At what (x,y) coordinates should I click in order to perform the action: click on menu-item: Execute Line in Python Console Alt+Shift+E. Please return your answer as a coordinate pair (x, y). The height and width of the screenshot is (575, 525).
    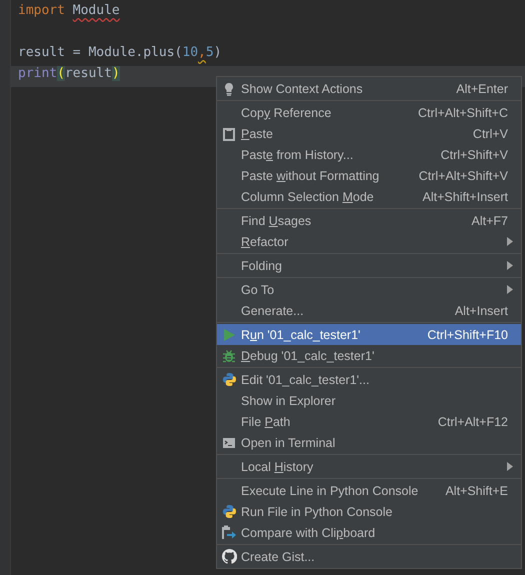
    Looking at the image, I should click on (369, 490).